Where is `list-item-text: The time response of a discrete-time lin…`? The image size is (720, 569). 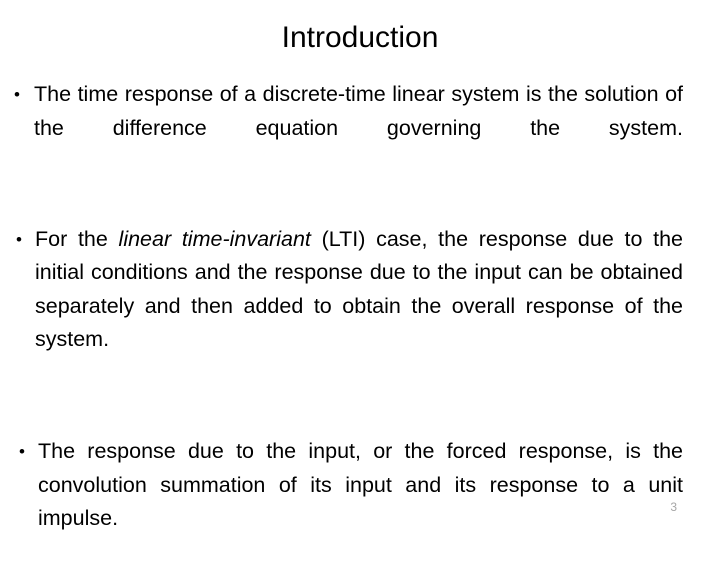
list-item-text: The time response of a discrete-time lin… is located at coordinates (358, 111).